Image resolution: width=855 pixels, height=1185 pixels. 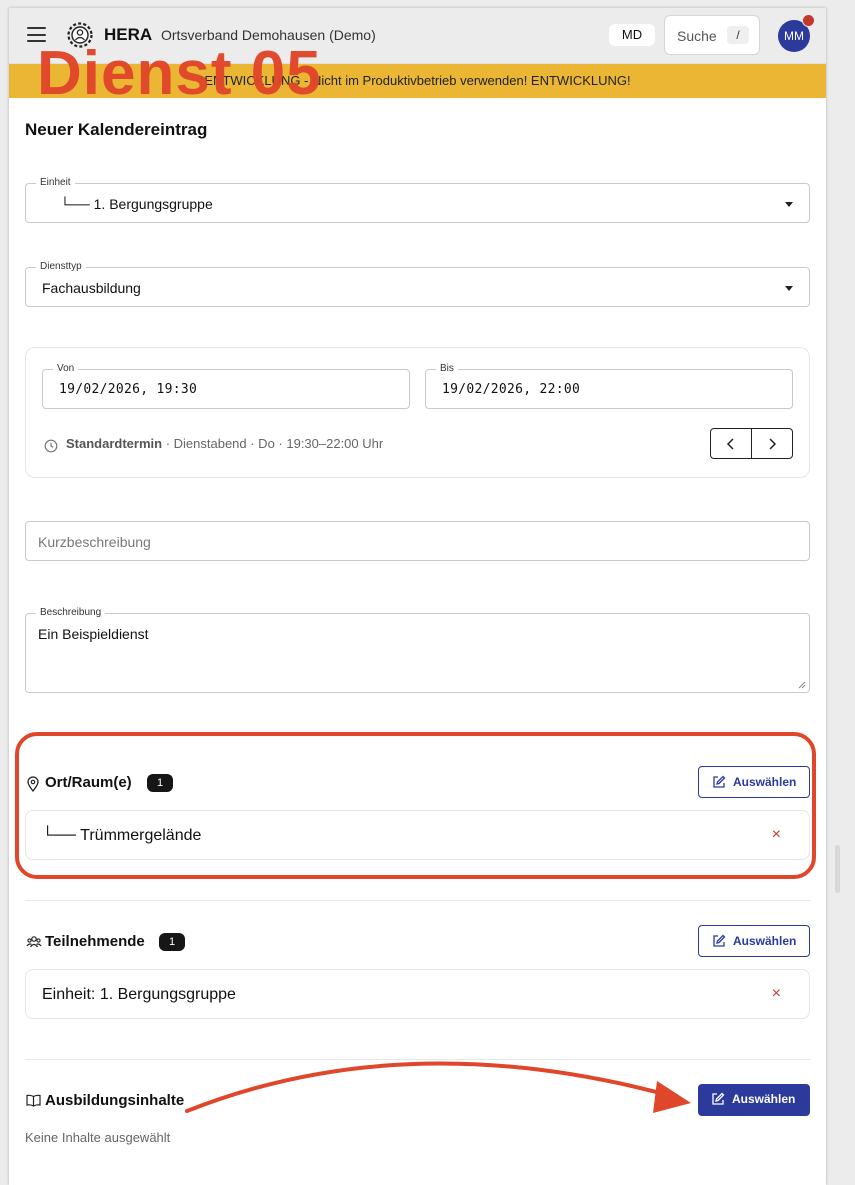 I want to click on kurzbeschreibung-placeholder: Kurzbeschreibung, so click(x=94, y=542).